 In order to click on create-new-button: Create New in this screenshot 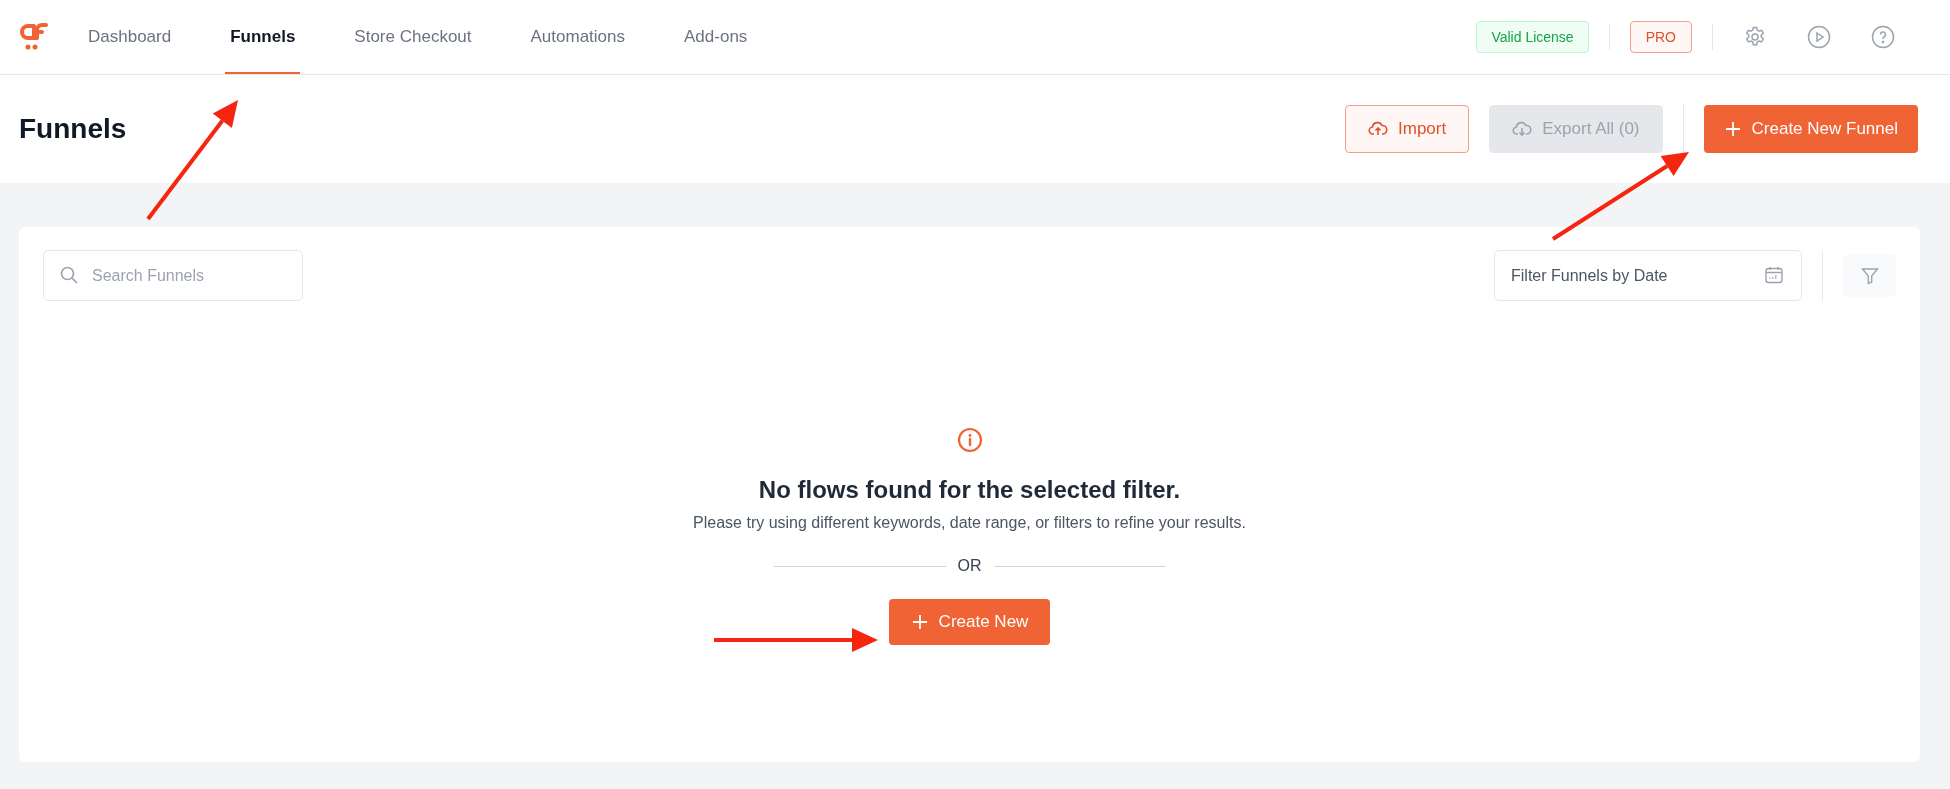, I will do `click(969, 622)`.